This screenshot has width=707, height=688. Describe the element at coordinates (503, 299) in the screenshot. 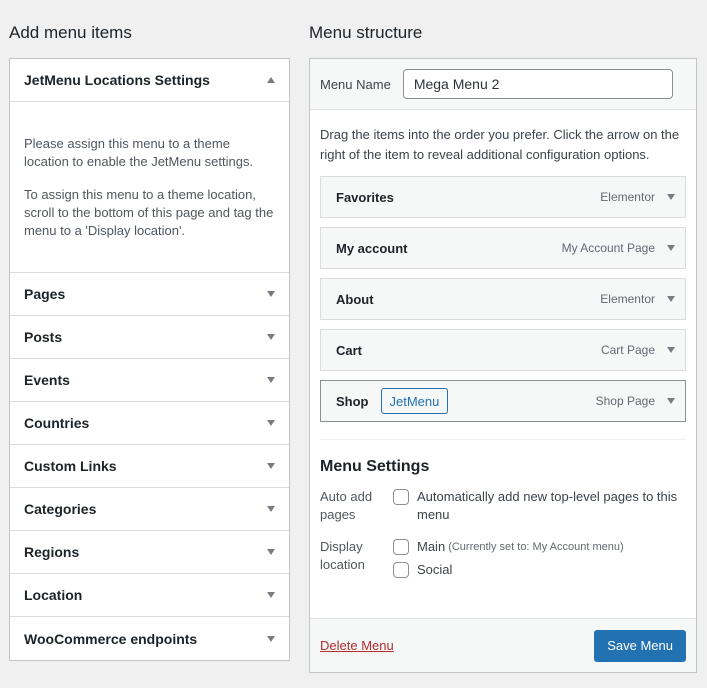

I see `menu-item-about: About Elementor` at that location.